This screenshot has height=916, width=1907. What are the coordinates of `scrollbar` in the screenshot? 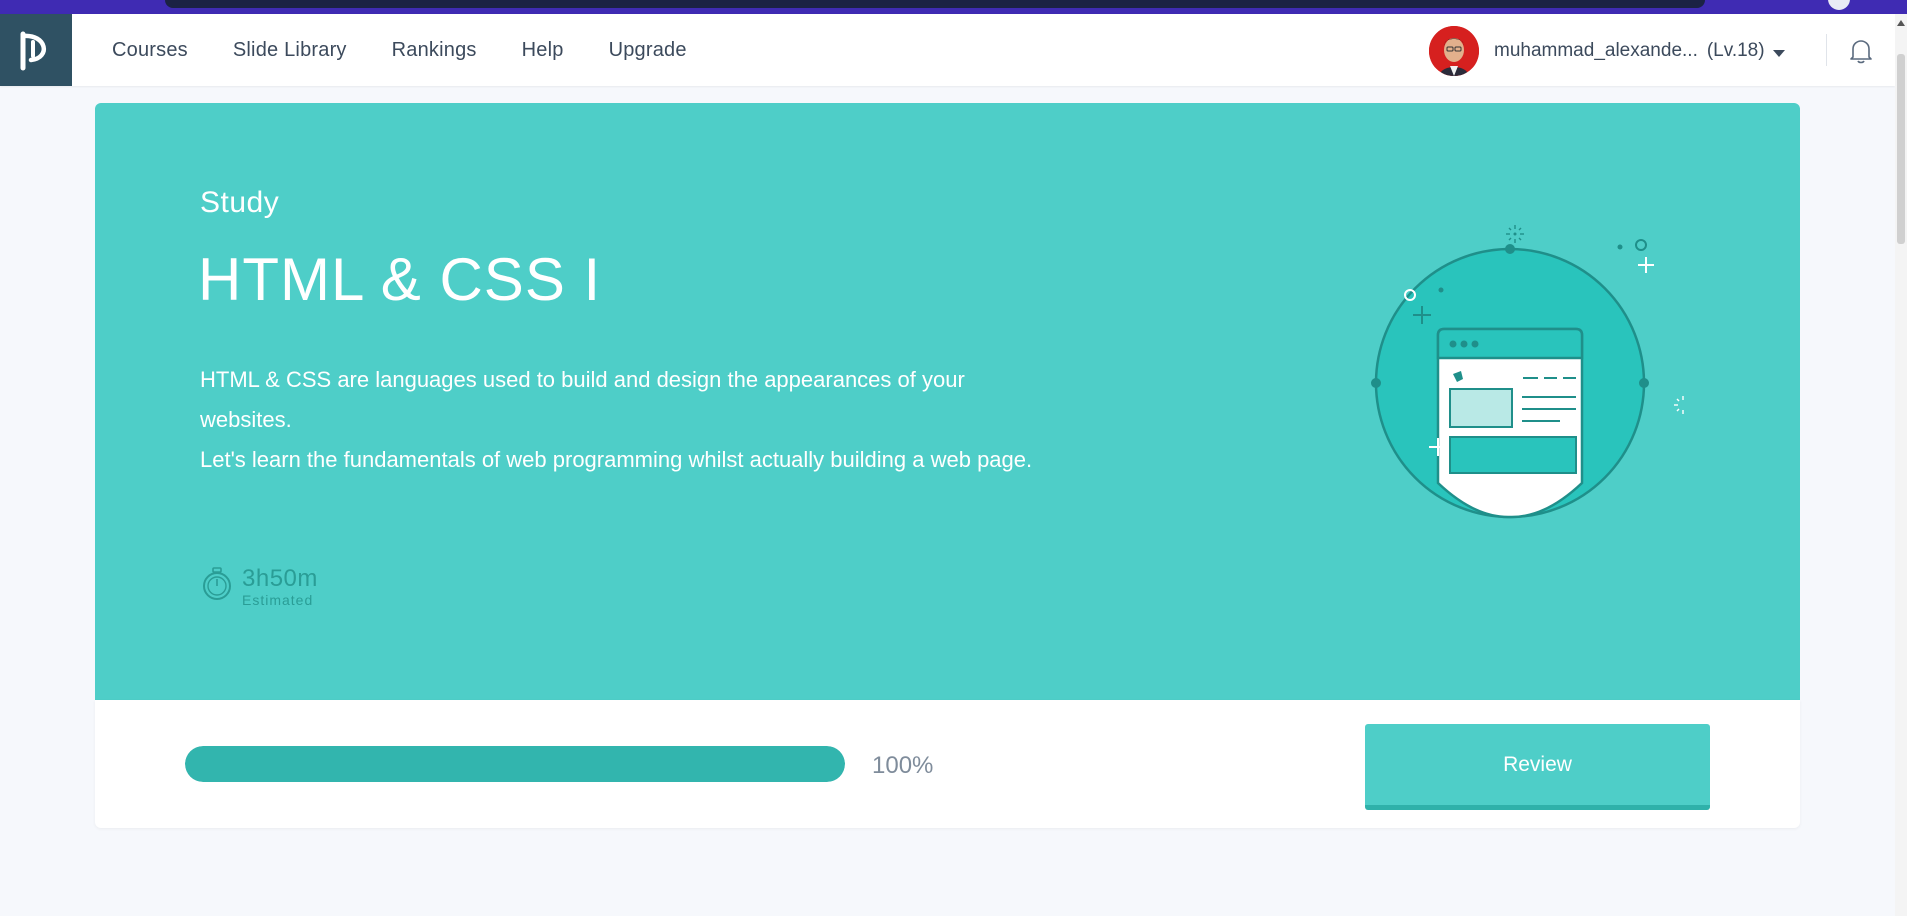 It's located at (1901, 465).